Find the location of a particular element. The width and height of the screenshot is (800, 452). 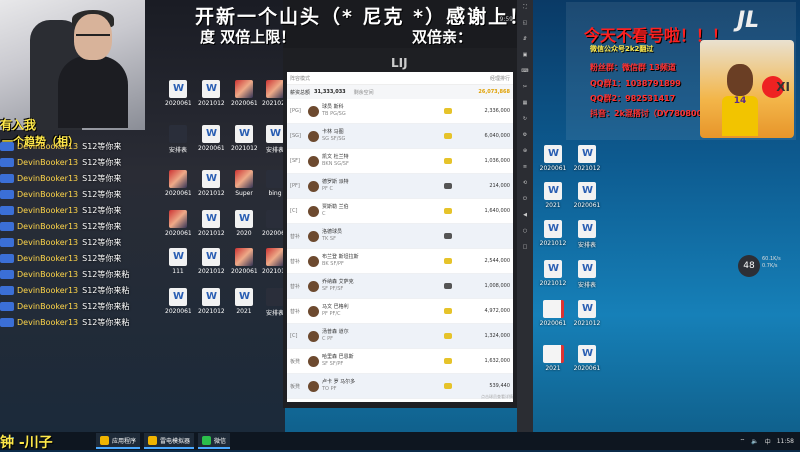

emulator-tool-button: ◱ is located at coordinates (525, 26).